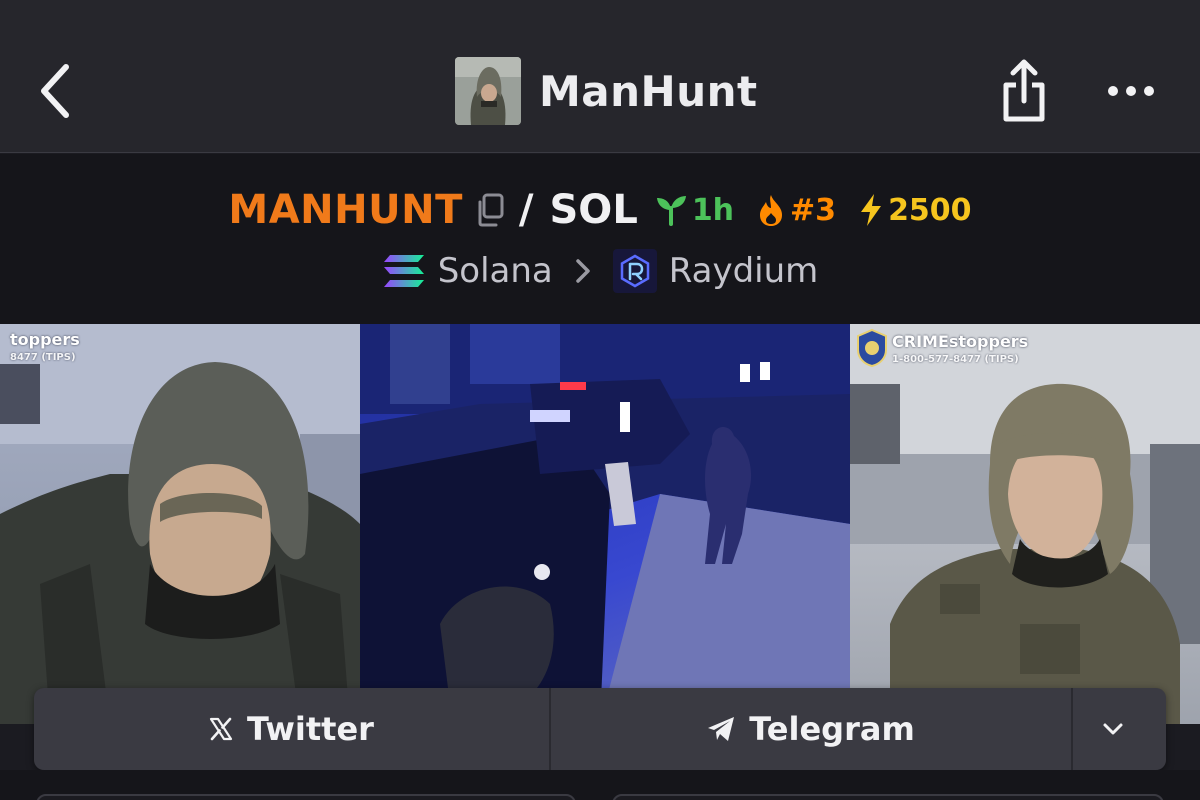  What do you see at coordinates (960, 341) in the screenshot?
I see `banner-watermark-right: CRIMEstoppers` at bounding box center [960, 341].